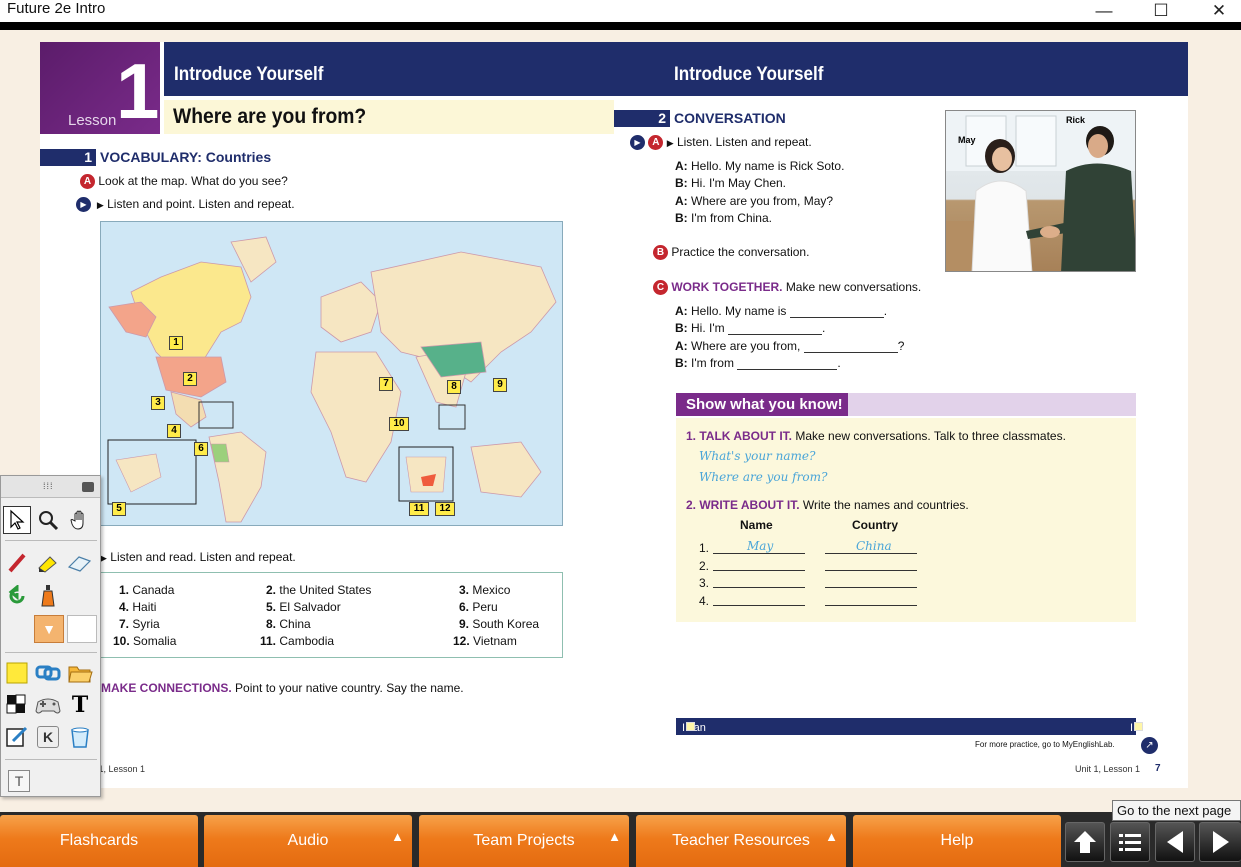 The image size is (1241, 867). What do you see at coordinates (1161, 11) in the screenshot?
I see `maximize-button: ☐` at bounding box center [1161, 11].